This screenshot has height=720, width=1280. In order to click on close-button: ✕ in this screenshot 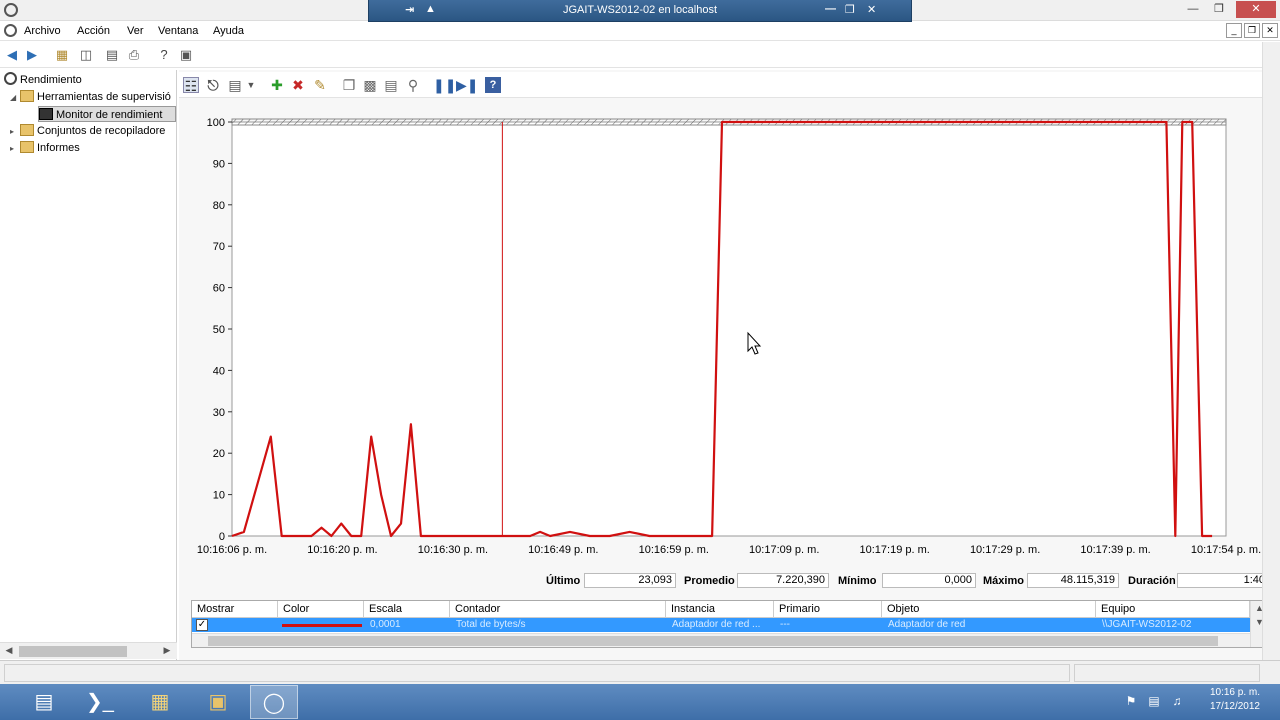, I will do `click(1256, 9)`.